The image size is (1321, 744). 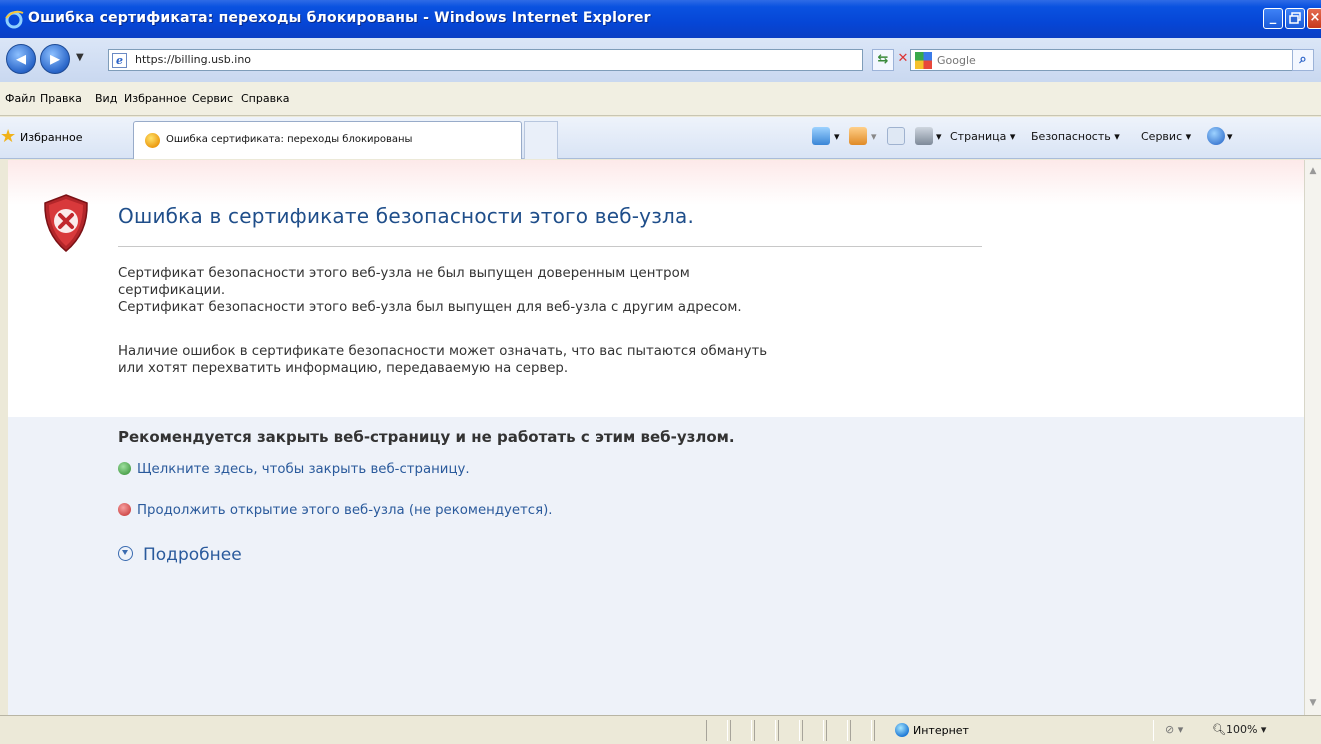 I want to click on globe-icon, so click(x=902, y=730).